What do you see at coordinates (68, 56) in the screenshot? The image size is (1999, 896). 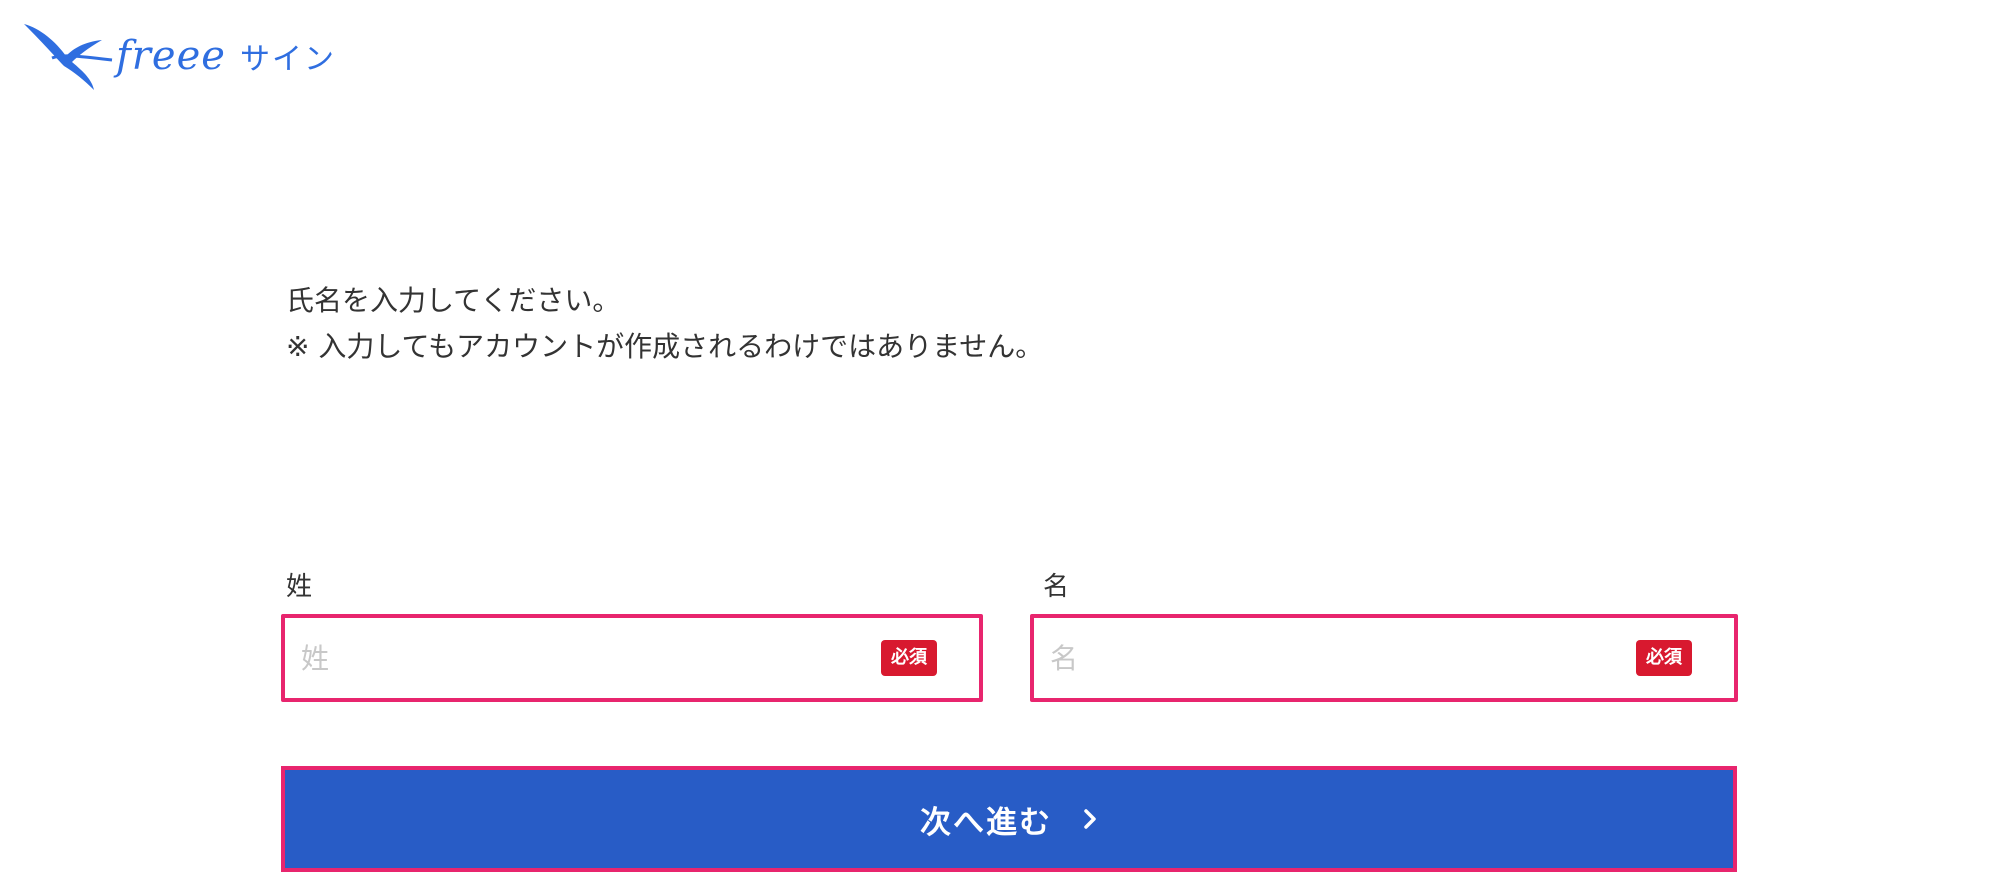 I see `bird-icon` at bounding box center [68, 56].